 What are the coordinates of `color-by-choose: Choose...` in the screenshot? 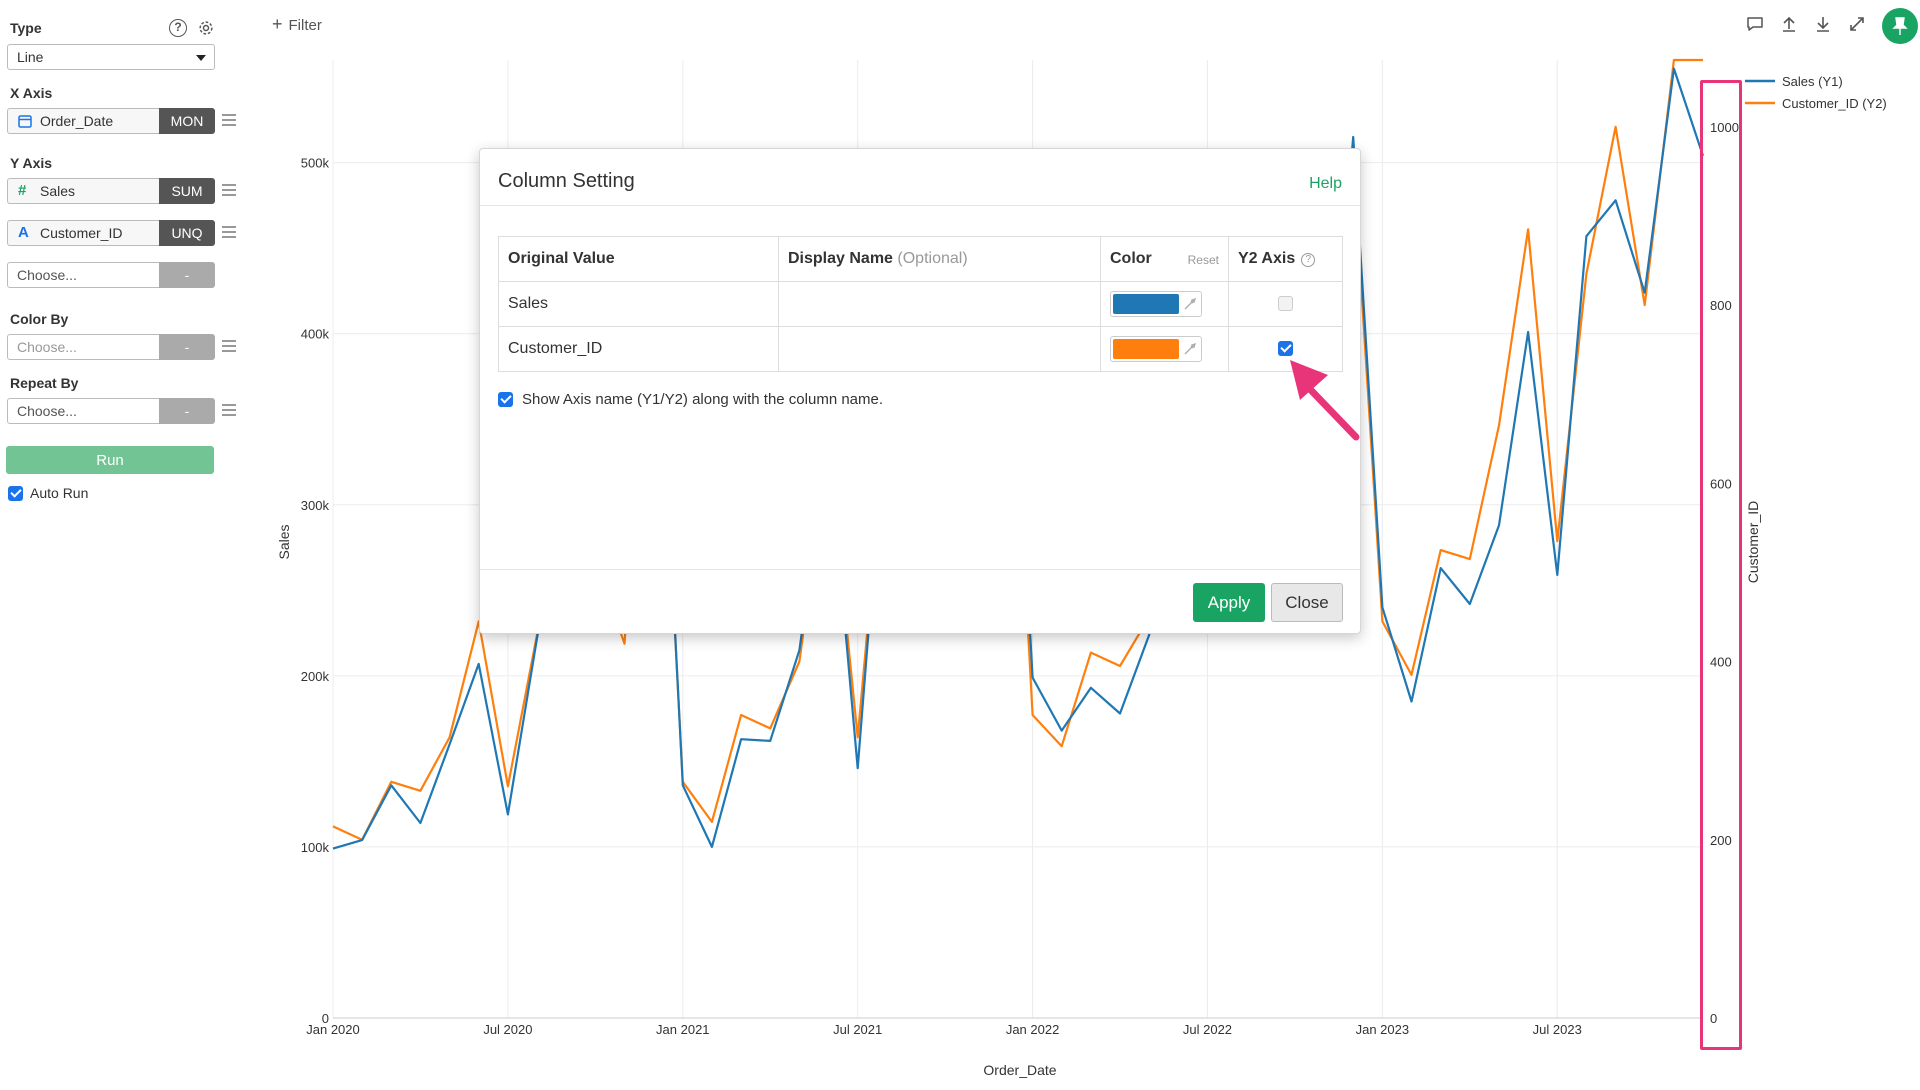 It's located at (83, 347).